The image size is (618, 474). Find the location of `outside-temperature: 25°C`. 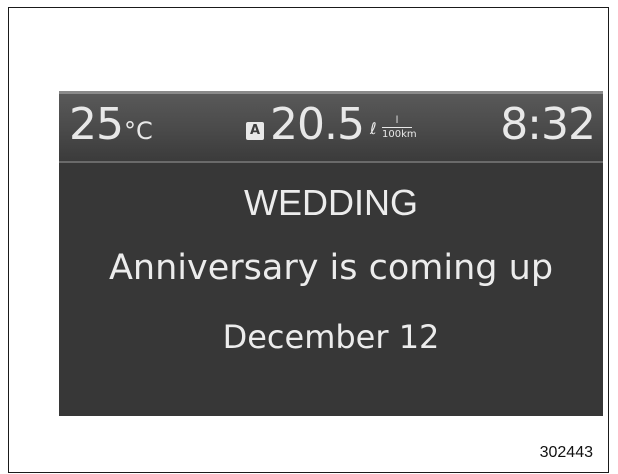

outside-temperature: 25°C is located at coordinates (111, 125).